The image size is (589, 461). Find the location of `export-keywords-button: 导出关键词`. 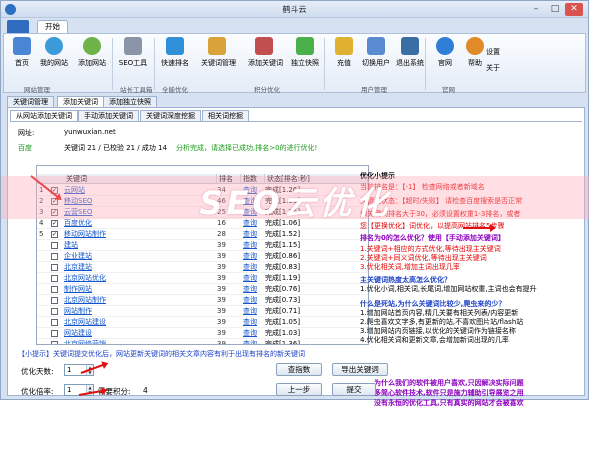

export-keywords-button: 导出关键词 is located at coordinates (360, 369).